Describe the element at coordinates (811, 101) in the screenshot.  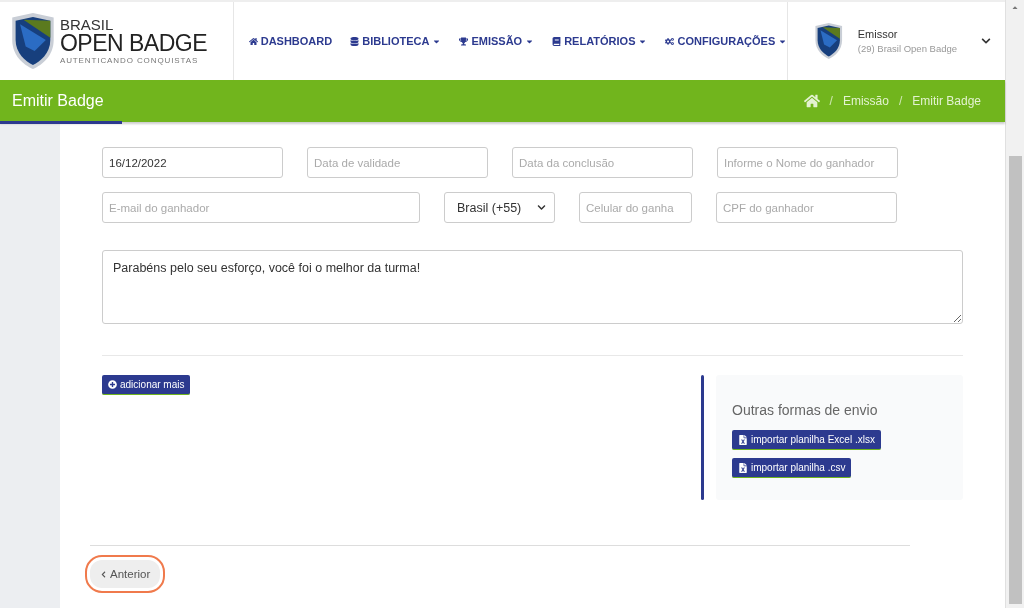
I see `home-icon` at that location.